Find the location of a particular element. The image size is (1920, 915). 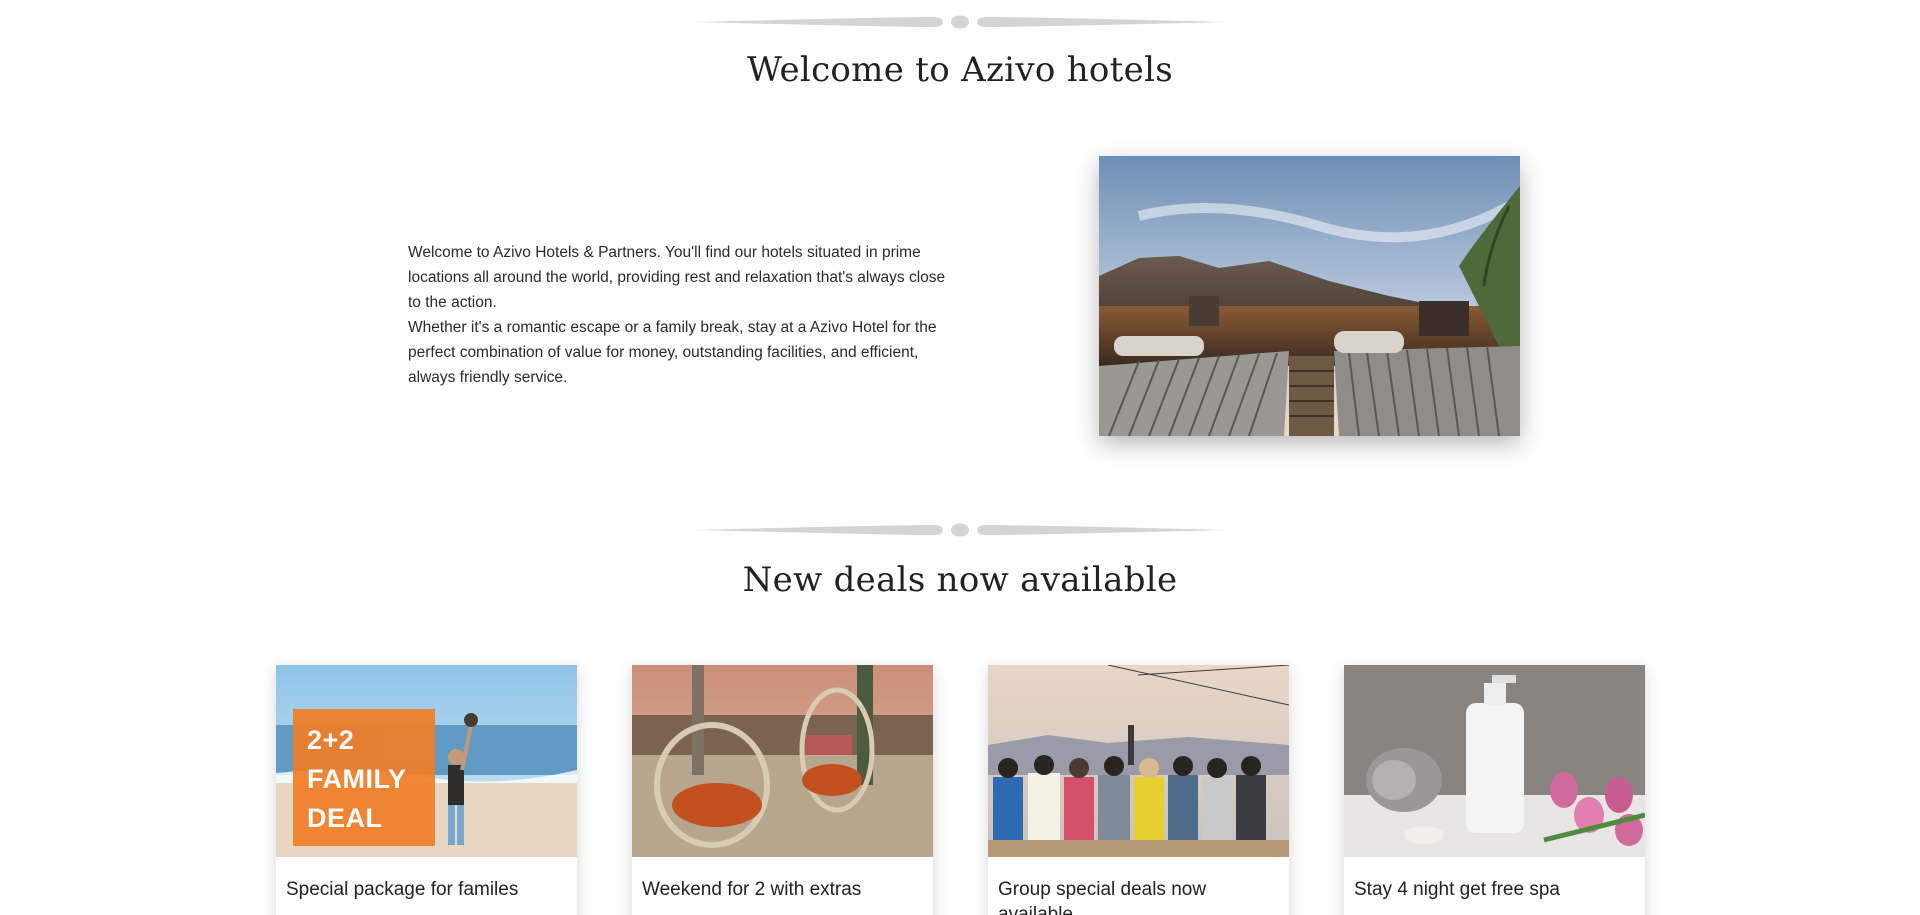

group-friends-photo is located at coordinates (1138, 761).